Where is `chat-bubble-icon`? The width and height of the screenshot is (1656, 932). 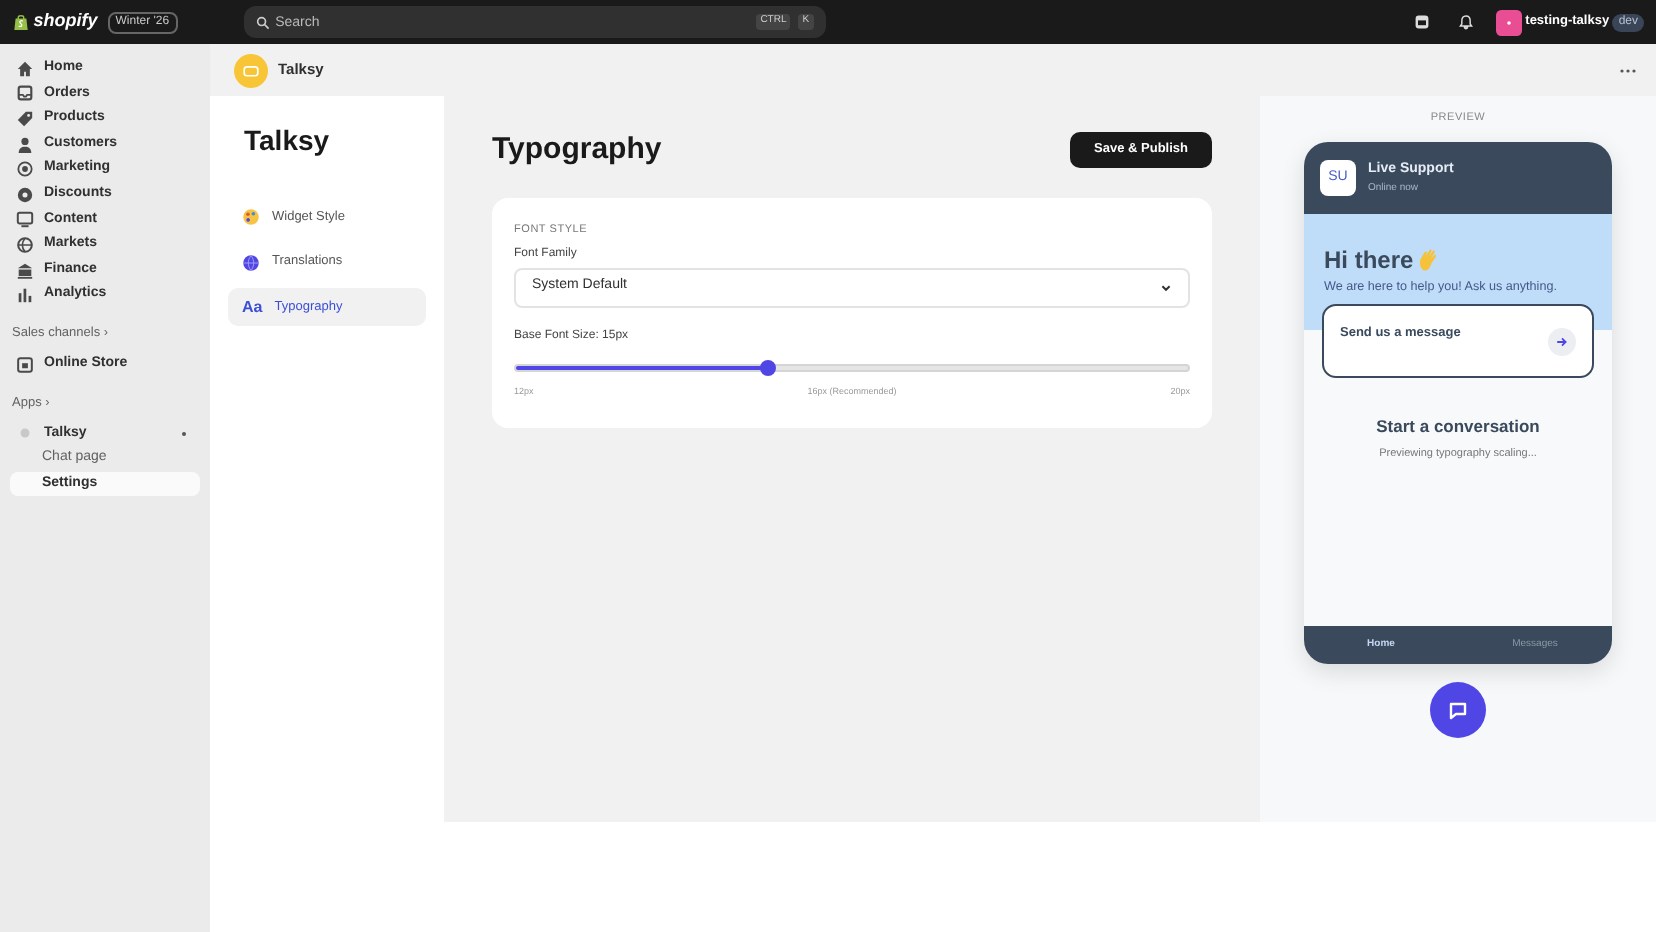
chat-bubble-icon is located at coordinates (1458, 710).